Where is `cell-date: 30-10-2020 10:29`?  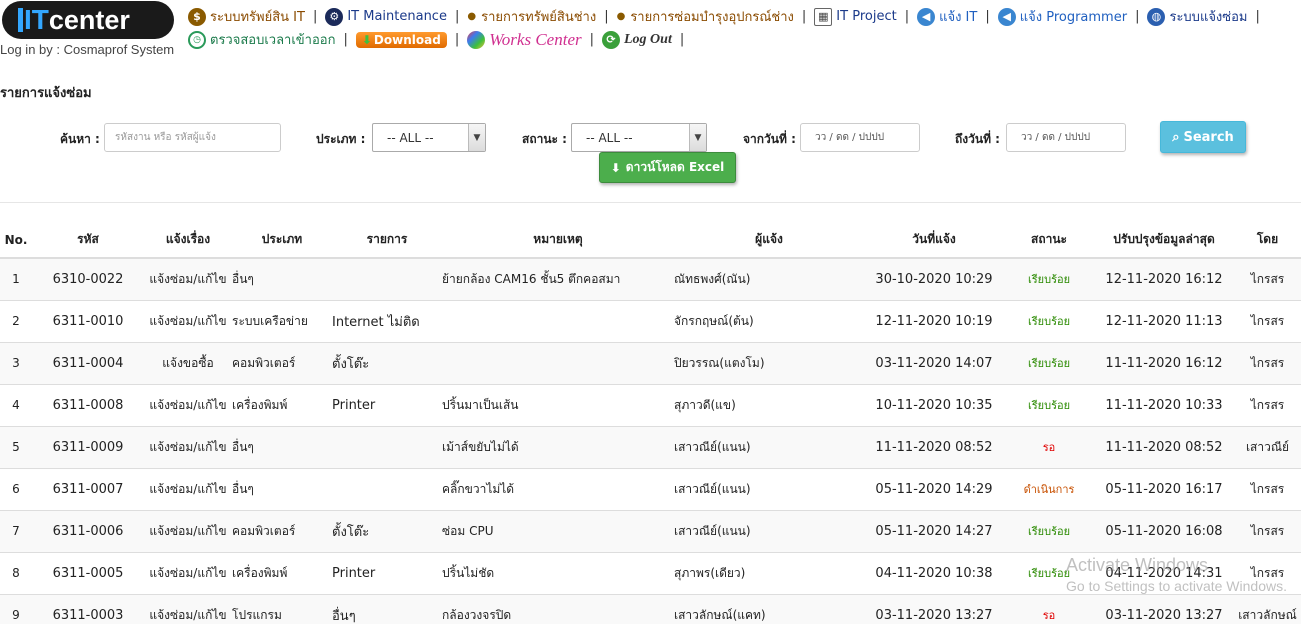 cell-date: 30-10-2020 10:29 is located at coordinates (934, 278).